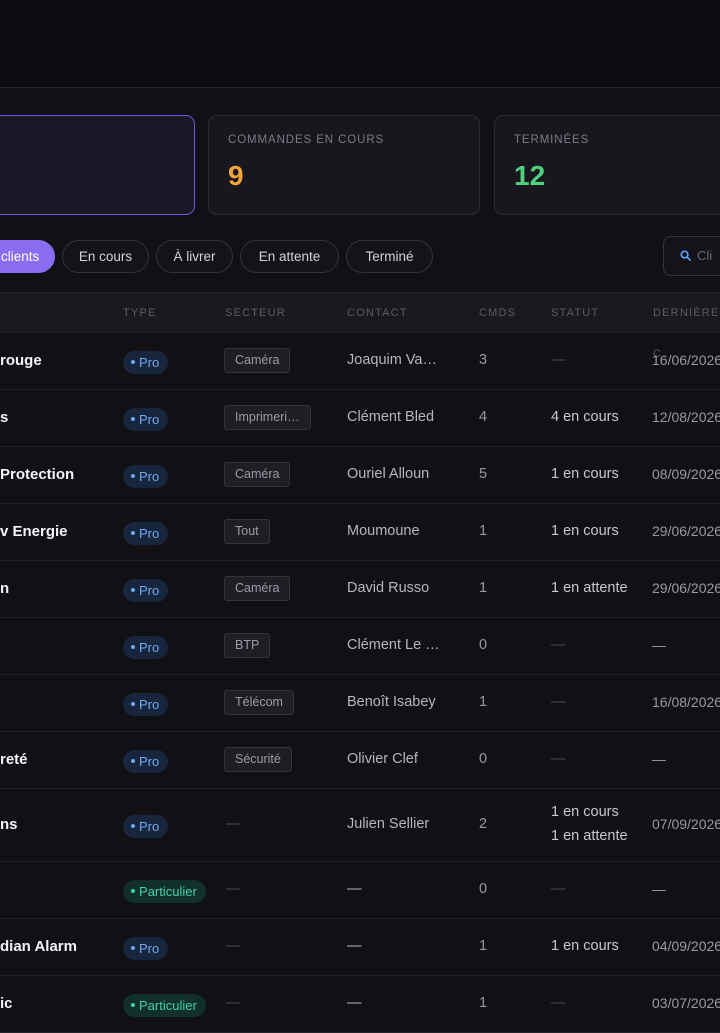  What do you see at coordinates (105, 256) in the screenshot?
I see `filter-chip-en-cours: En cours` at bounding box center [105, 256].